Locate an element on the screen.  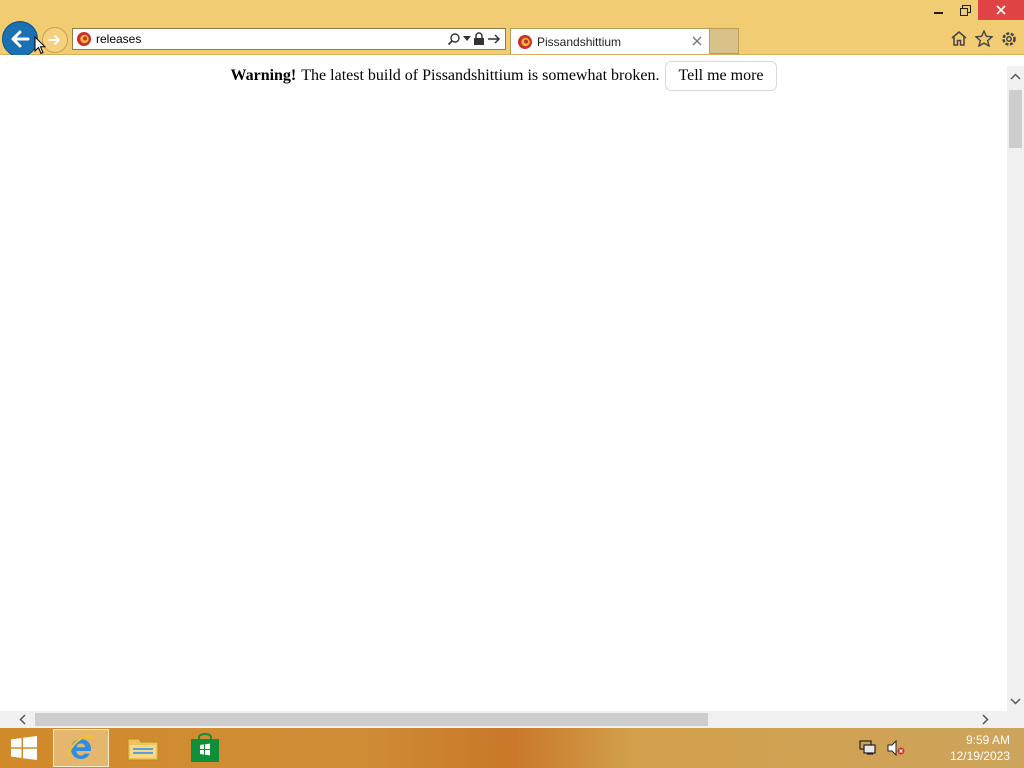
taskbar-internet-explorer is located at coordinates (81, 748).